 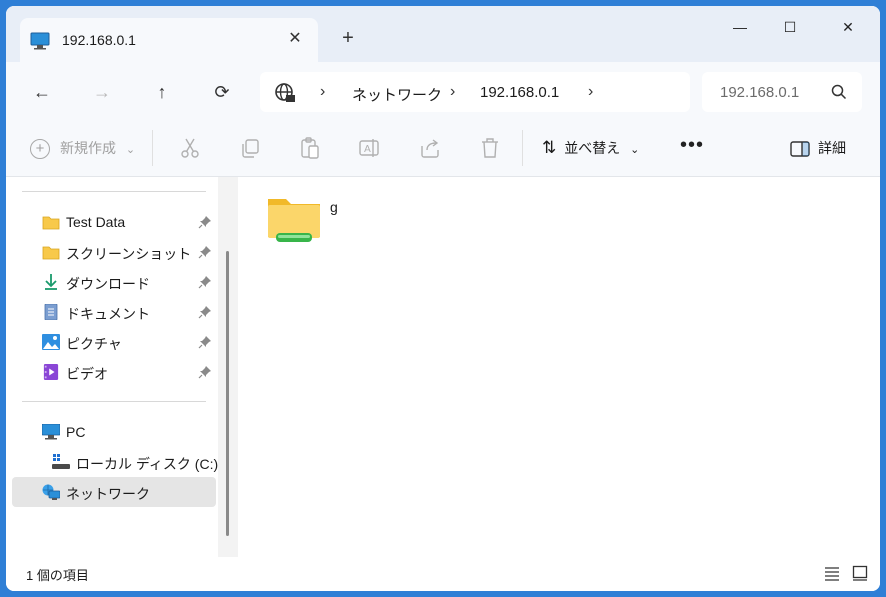 I want to click on refresh-button: ⟳, so click(x=222, y=92).